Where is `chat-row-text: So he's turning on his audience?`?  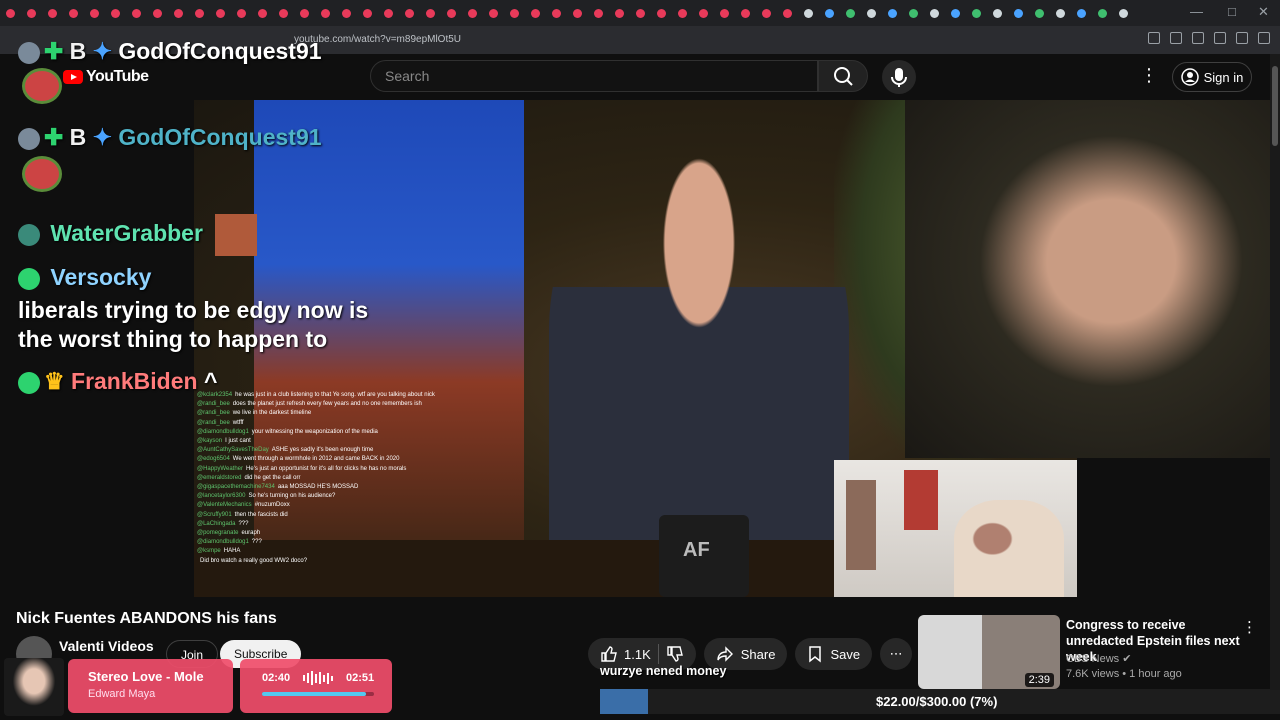 chat-row-text: So he's turning on his audience? is located at coordinates (292, 496).